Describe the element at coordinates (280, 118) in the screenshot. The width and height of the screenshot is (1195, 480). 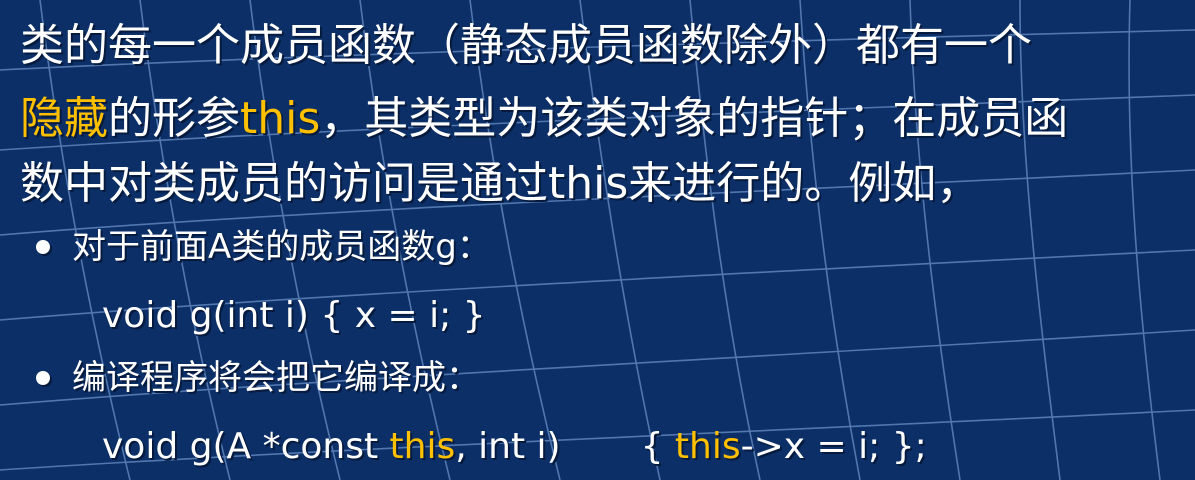
I see `highlight-this-keyword: this` at that location.